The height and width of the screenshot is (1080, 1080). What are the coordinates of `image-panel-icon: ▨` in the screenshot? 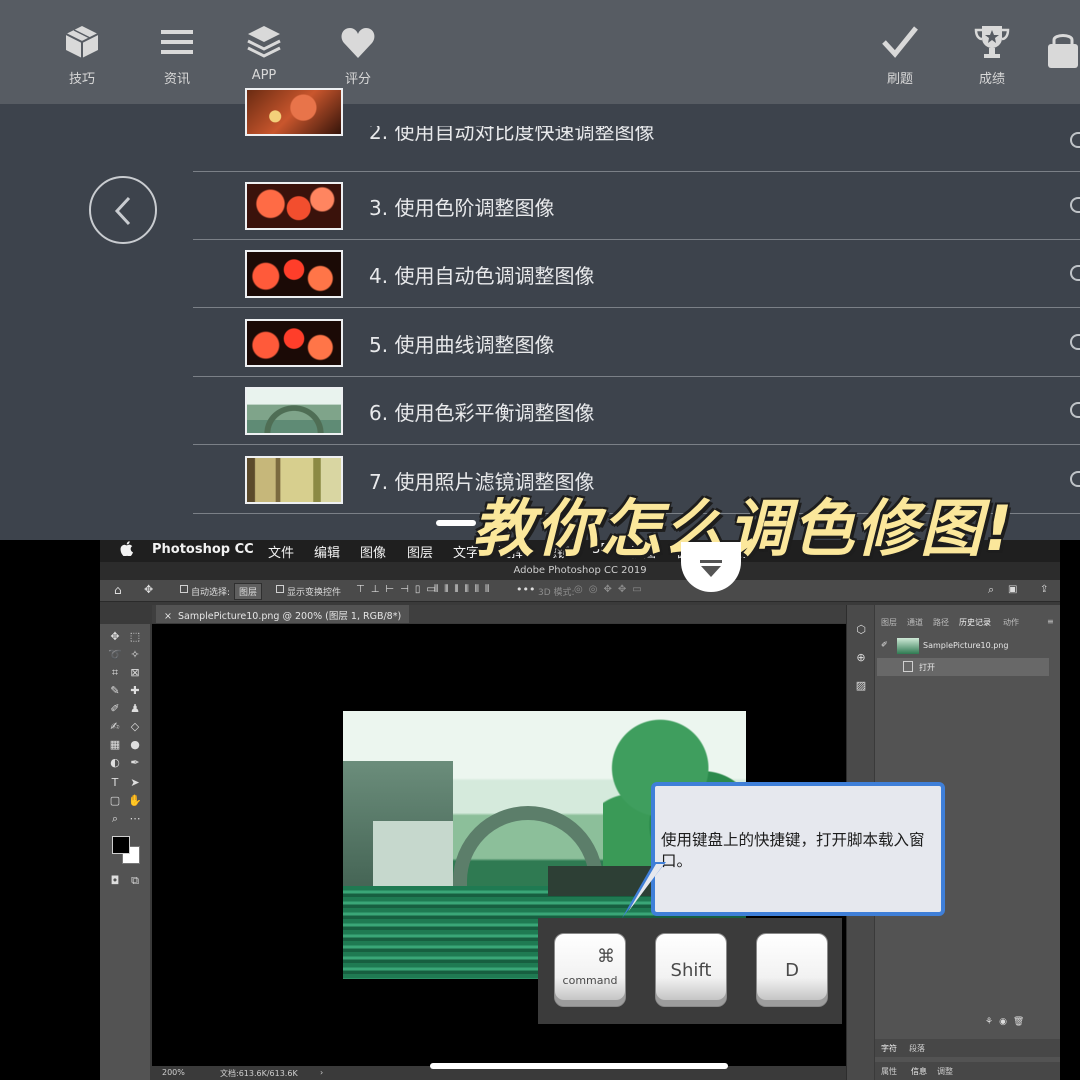 It's located at (861, 686).